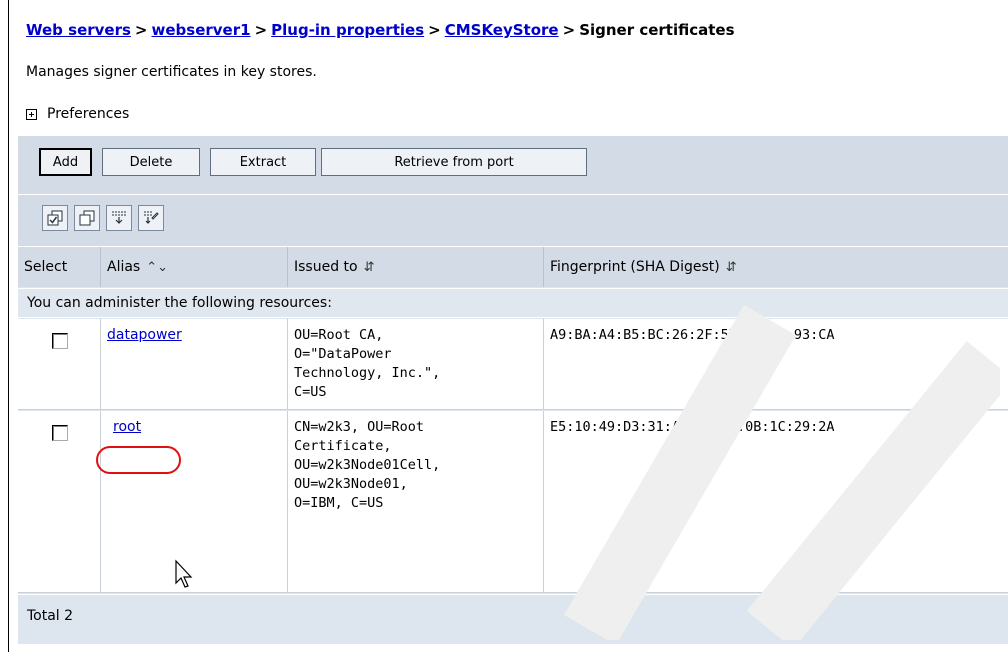 Image resolution: width=1008 pixels, height=652 pixels. I want to click on breadcrumb-plugin-properties: Plug-in properties, so click(347, 30).